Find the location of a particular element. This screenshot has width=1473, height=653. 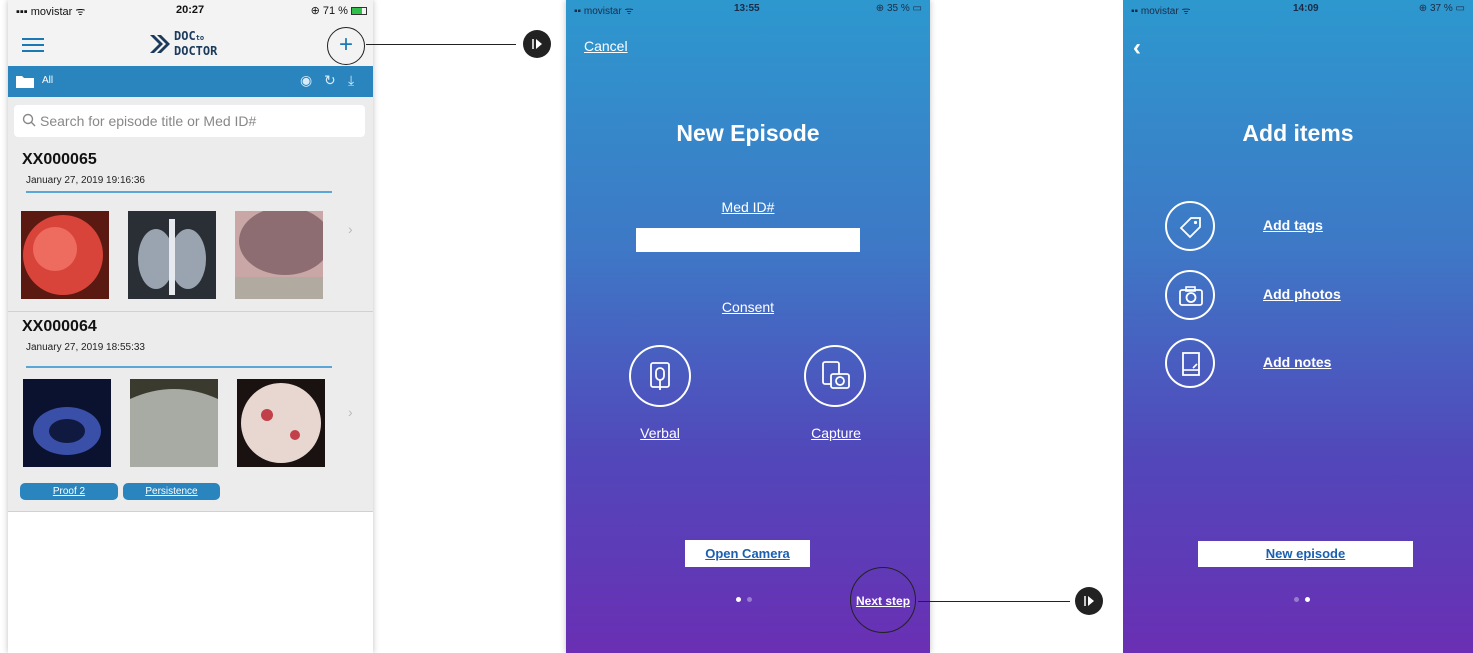

tag-icon is located at coordinates (1190, 226).